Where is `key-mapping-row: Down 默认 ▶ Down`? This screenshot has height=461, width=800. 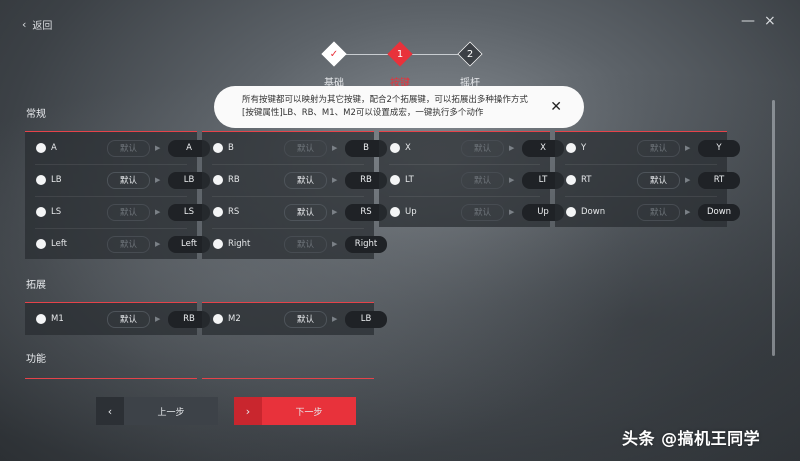 key-mapping-row: Down 默认 ▶ Down is located at coordinates (647, 212).